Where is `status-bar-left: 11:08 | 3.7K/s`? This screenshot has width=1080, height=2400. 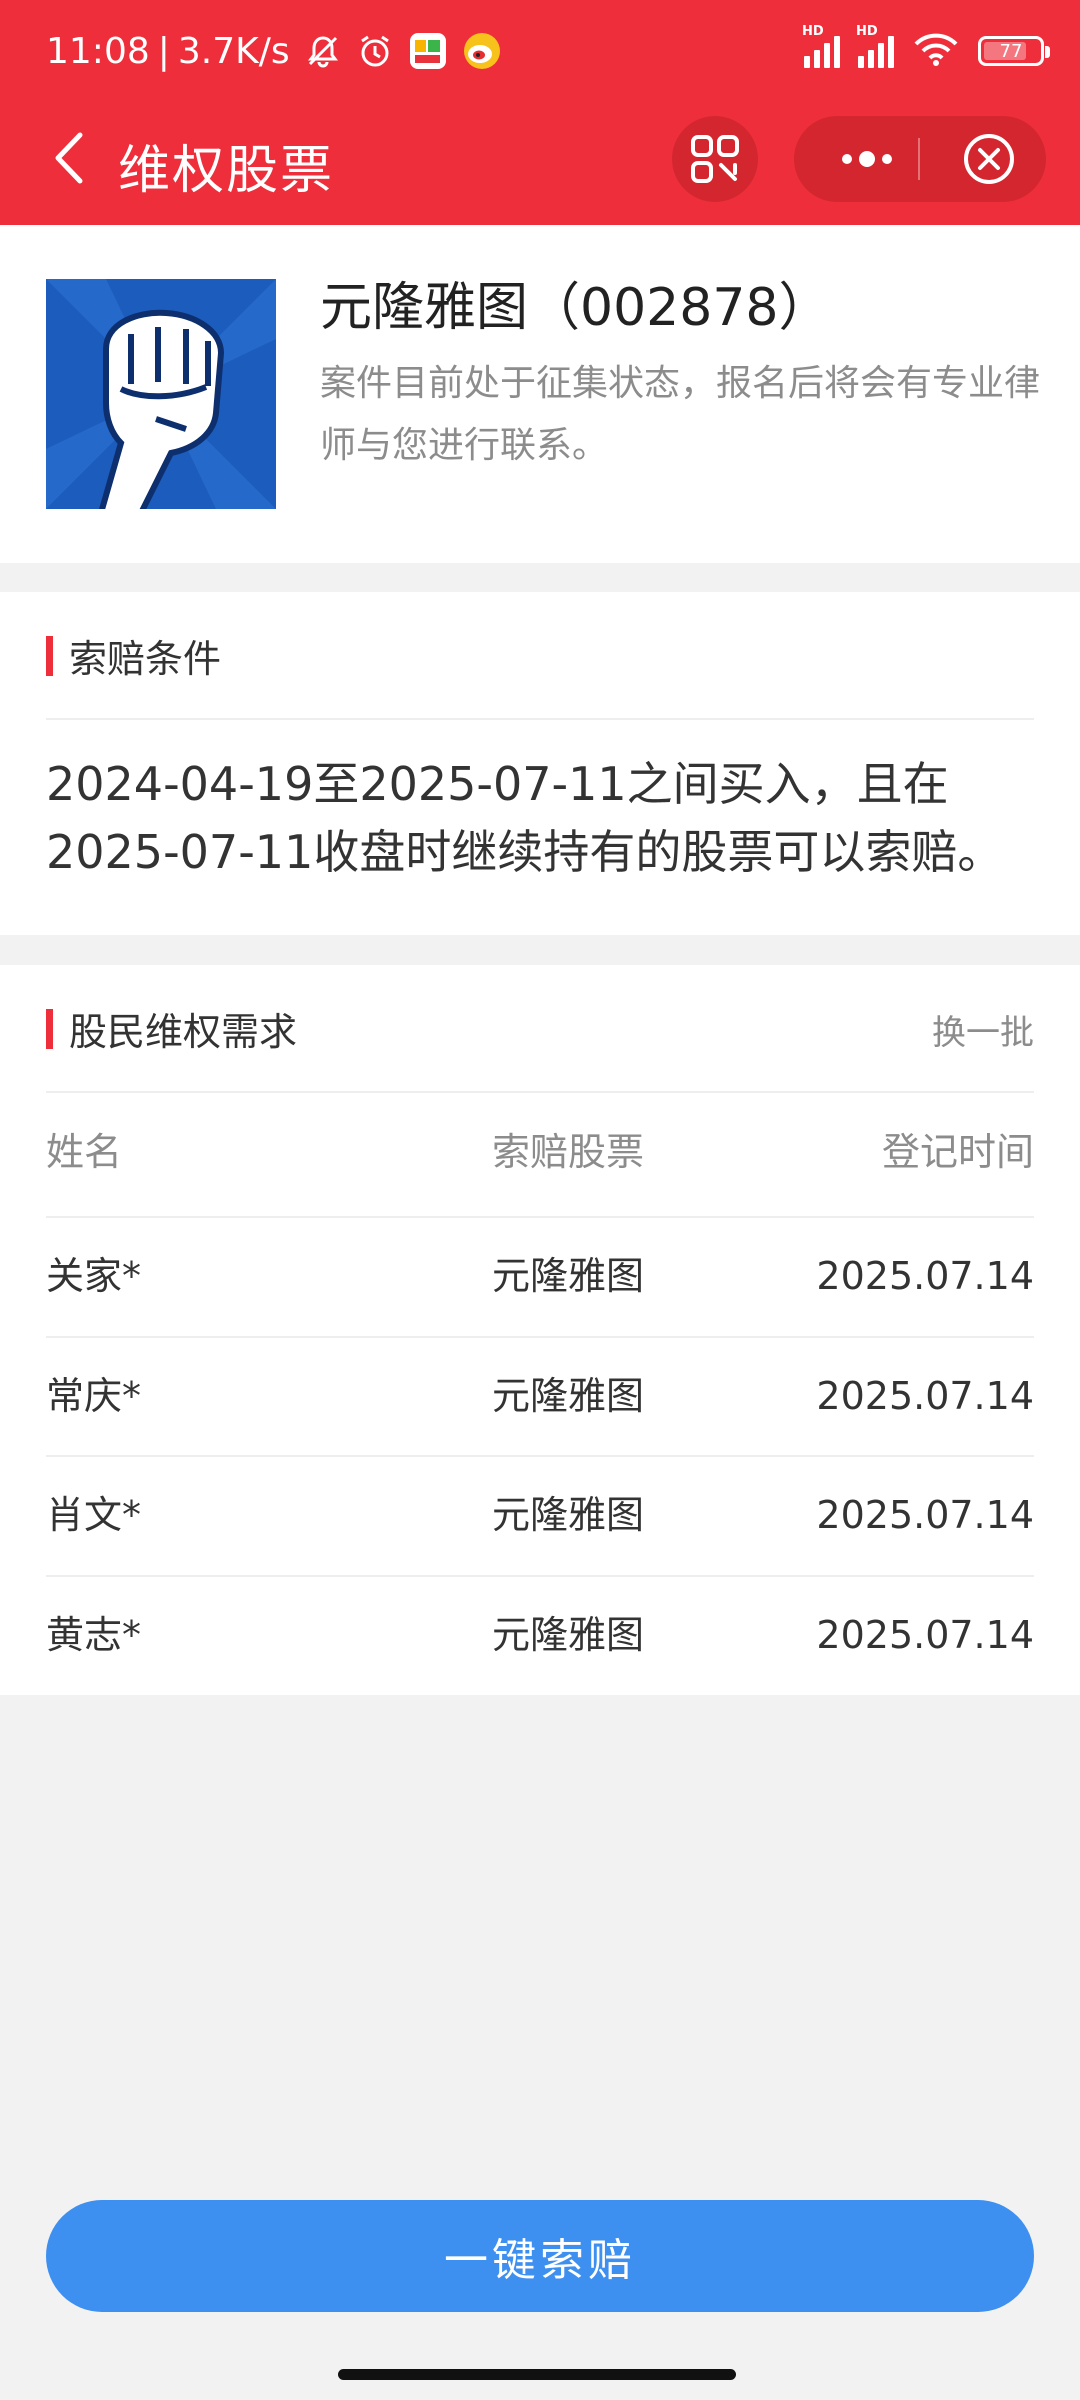
status-bar-left: 11:08 | 3.7K/s is located at coordinates (274, 51).